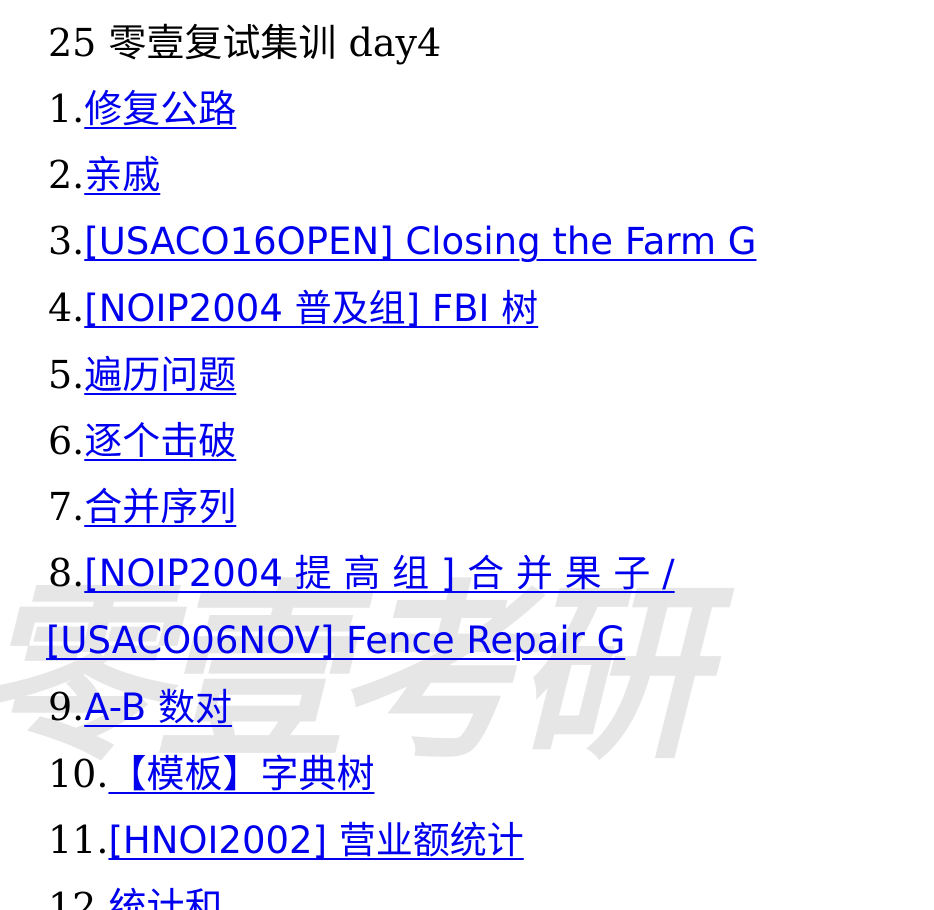  What do you see at coordinates (158, 707) in the screenshot?
I see `problem-link: A-B 数对` at bounding box center [158, 707].